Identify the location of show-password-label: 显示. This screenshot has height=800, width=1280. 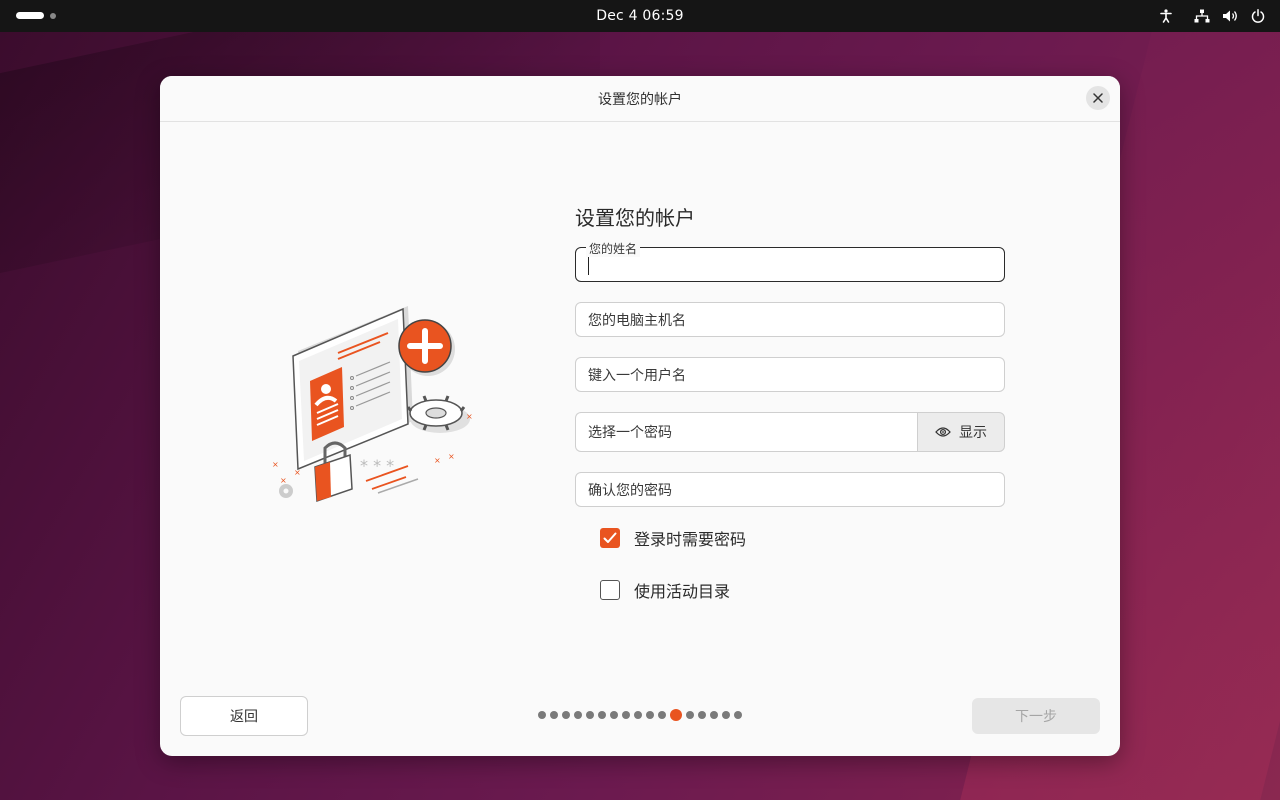
(973, 433).